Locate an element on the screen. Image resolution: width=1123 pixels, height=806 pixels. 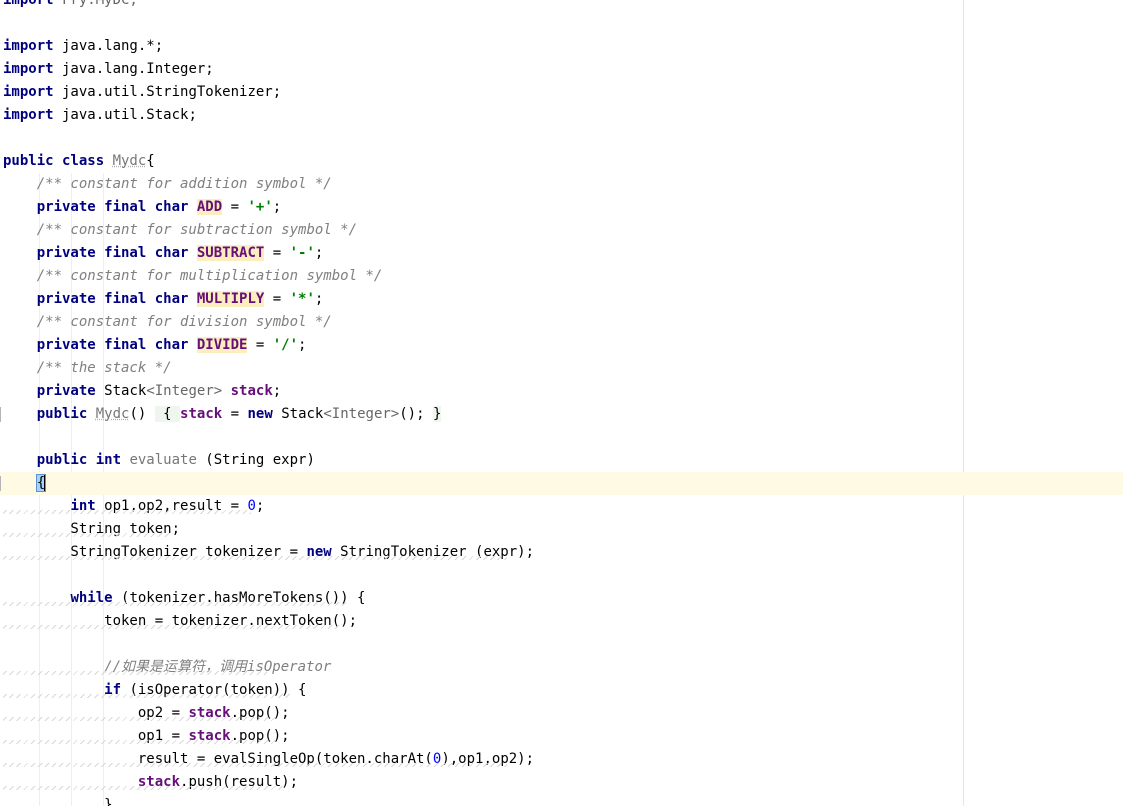
code-token: (); is located at coordinates (416, 414).